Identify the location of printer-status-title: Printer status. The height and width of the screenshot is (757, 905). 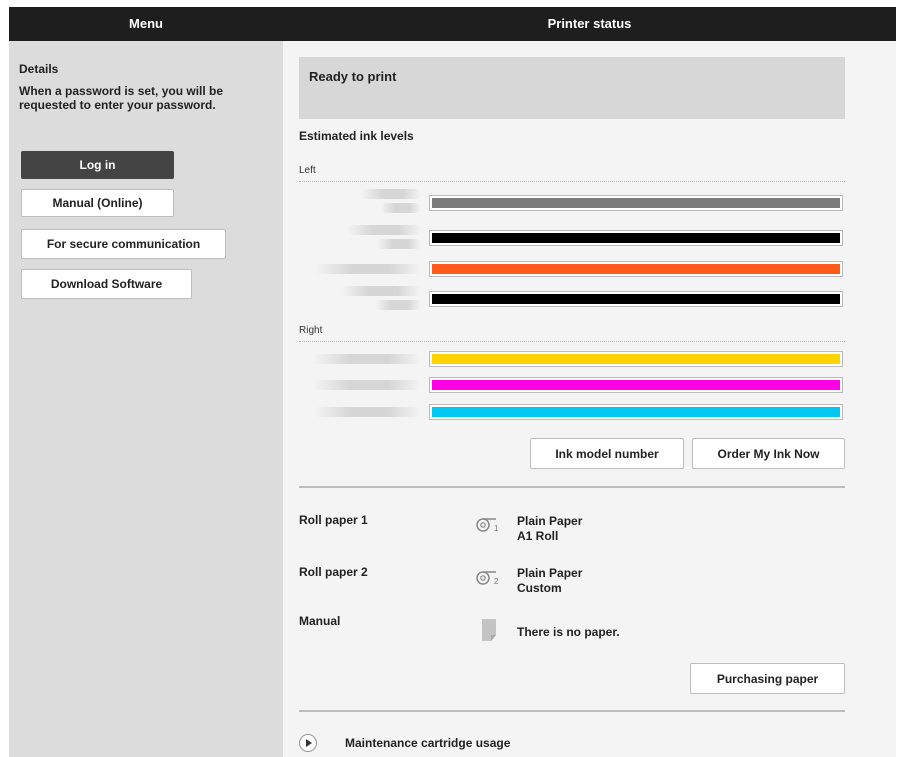
(589, 23).